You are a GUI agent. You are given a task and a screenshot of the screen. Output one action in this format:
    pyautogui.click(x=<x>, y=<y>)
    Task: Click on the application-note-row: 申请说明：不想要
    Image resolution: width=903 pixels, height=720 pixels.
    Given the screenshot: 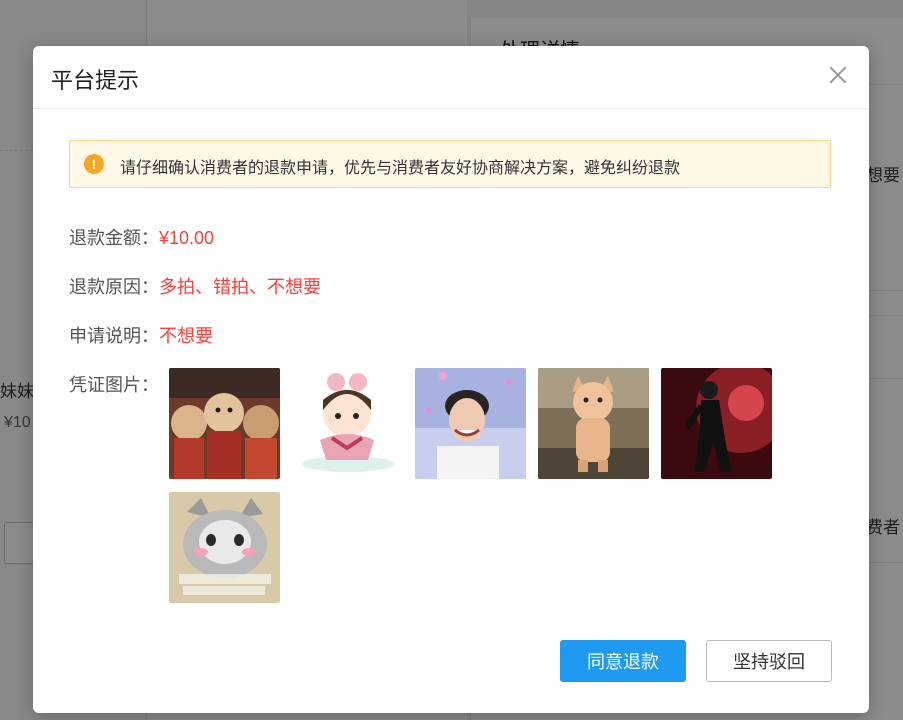 What is the action you would take?
    pyautogui.click(x=141, y=335)
    